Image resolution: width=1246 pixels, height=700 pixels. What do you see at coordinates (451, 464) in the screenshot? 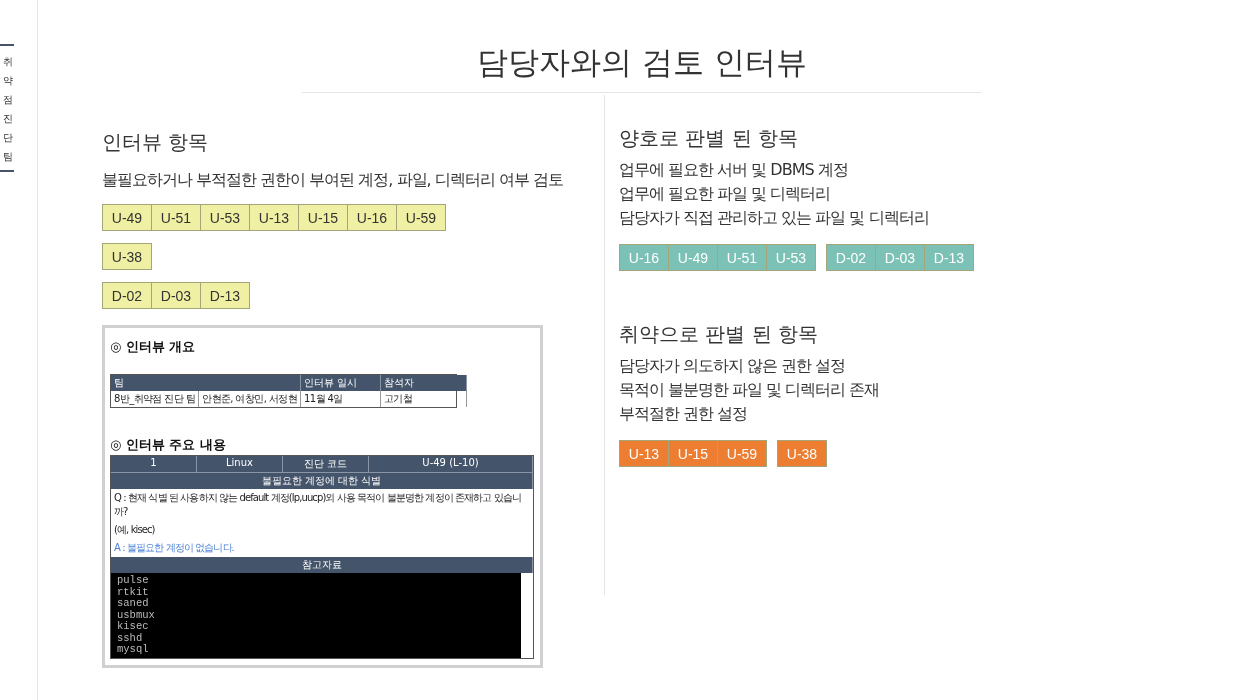
I see `table-header: U-49 (L-10)` at bounding box center [451, 464].